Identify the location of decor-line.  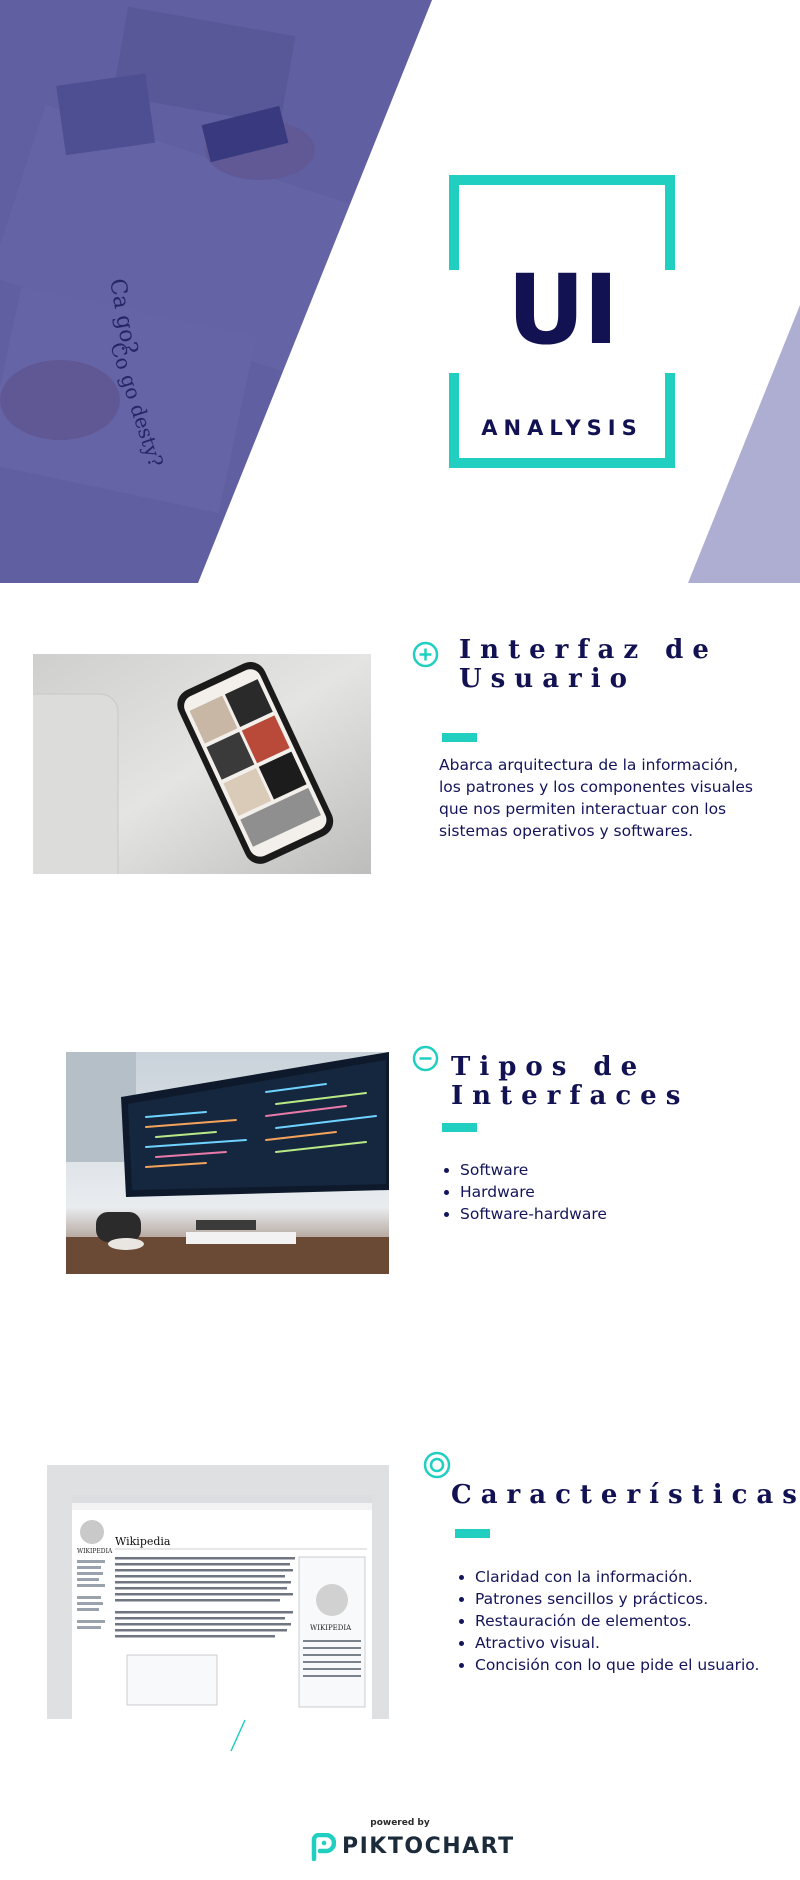
(238, 1735).